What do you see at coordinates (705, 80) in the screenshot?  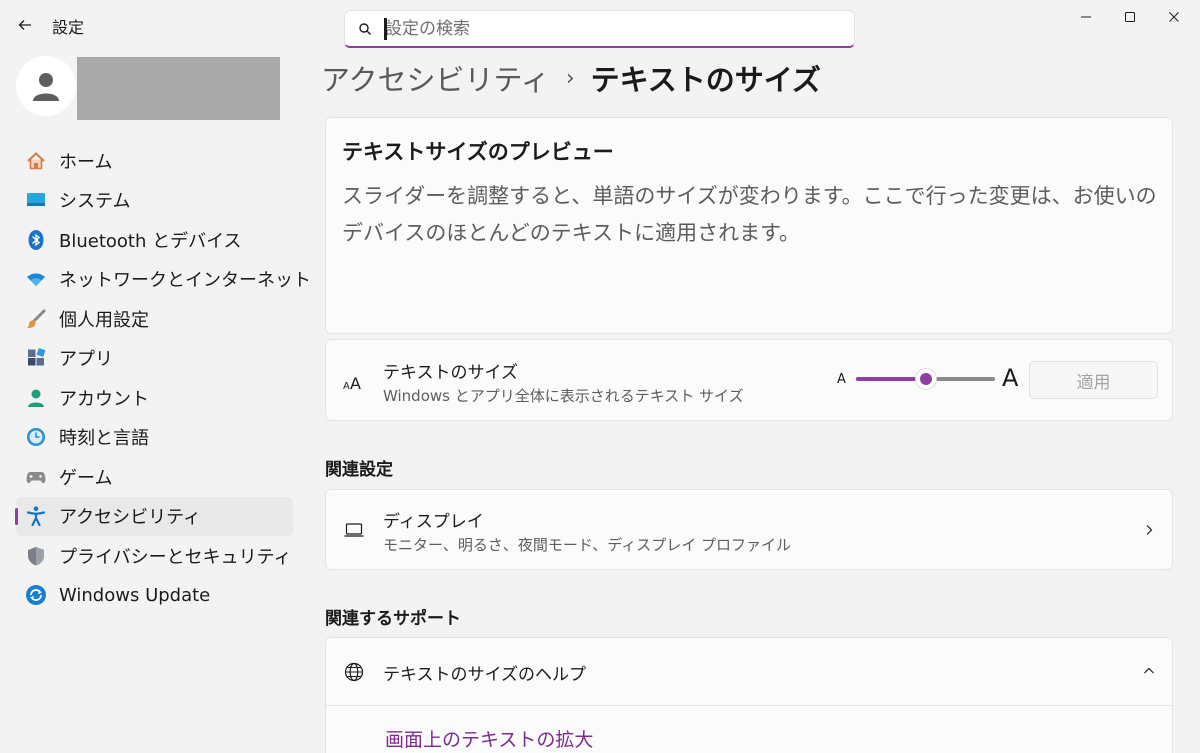 I see `page-title: テキストのサイズ` at bounding box center [705, 80].